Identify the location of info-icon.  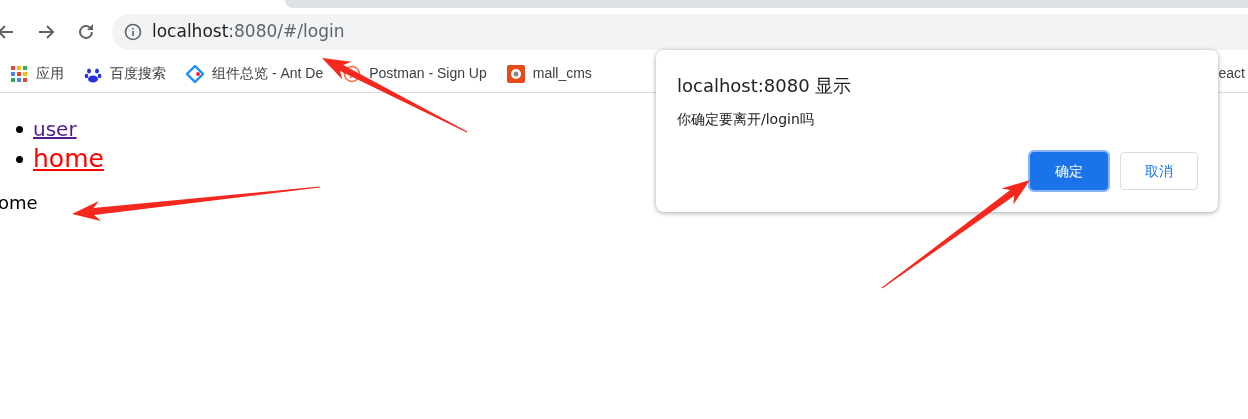
(133, 31).